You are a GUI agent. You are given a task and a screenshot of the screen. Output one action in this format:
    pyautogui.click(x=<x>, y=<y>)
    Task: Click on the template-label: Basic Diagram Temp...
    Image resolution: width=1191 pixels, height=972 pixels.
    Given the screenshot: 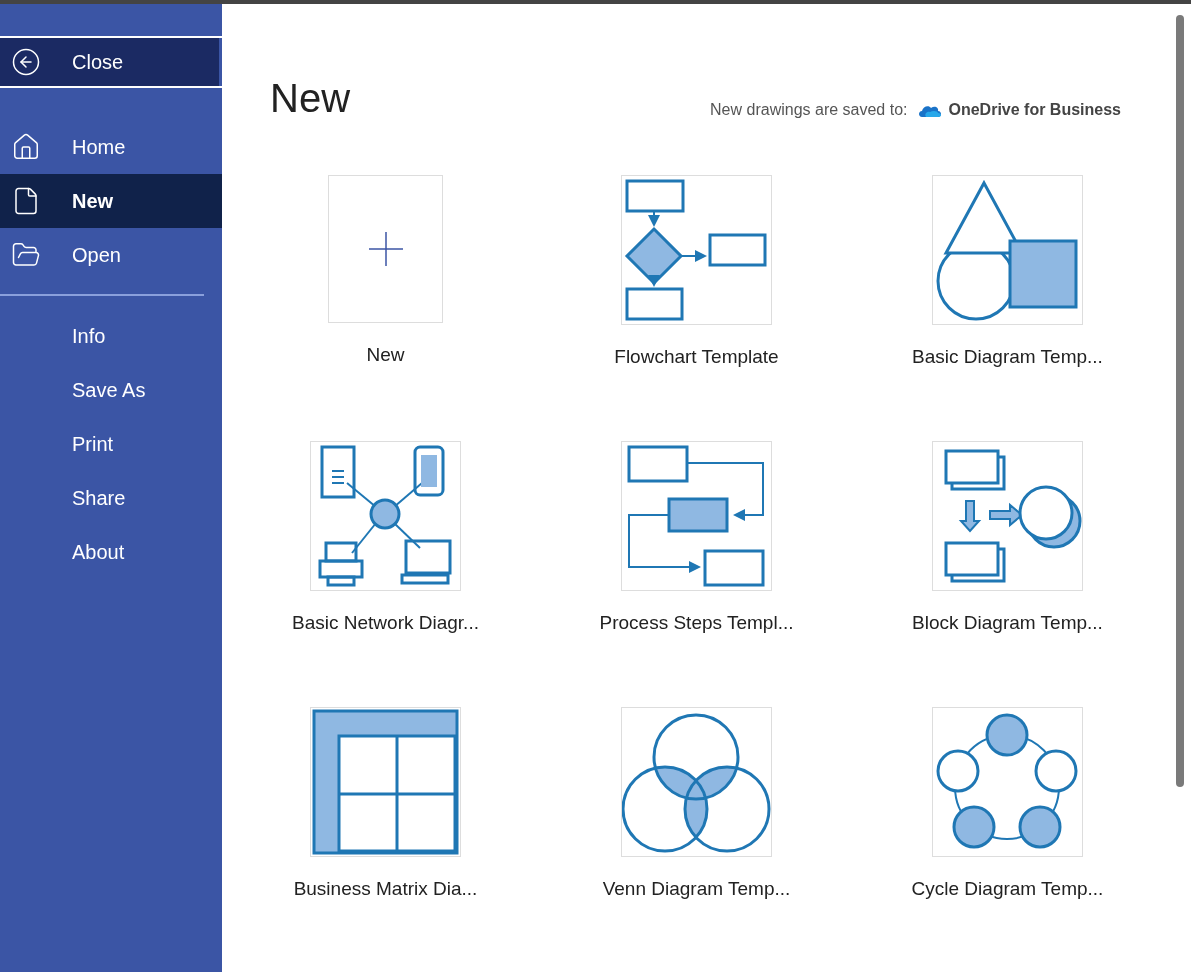 What is the action you would take?
    pyautogui.click(x=1007, y=357)
    